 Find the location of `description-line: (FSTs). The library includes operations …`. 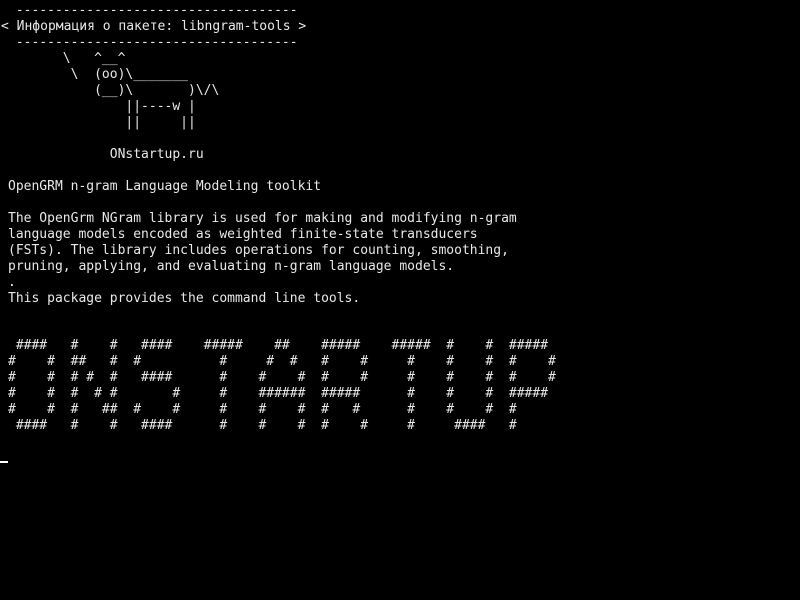

description-line: (FSTs). The library includes operations … is located at coordinates (258, 250).